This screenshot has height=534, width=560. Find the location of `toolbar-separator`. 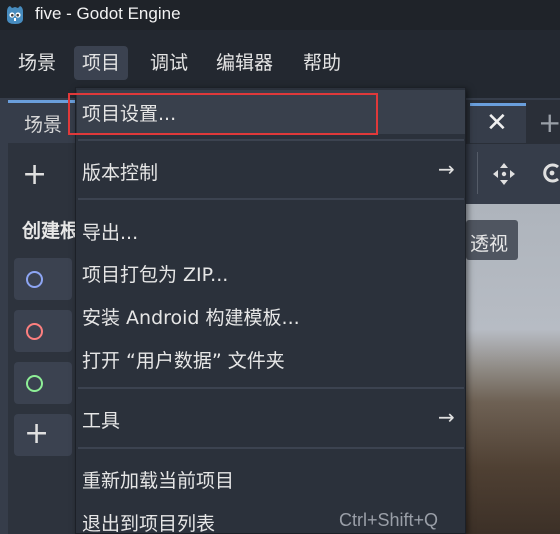

toolbar-separator is located at coordinates (477, 173).